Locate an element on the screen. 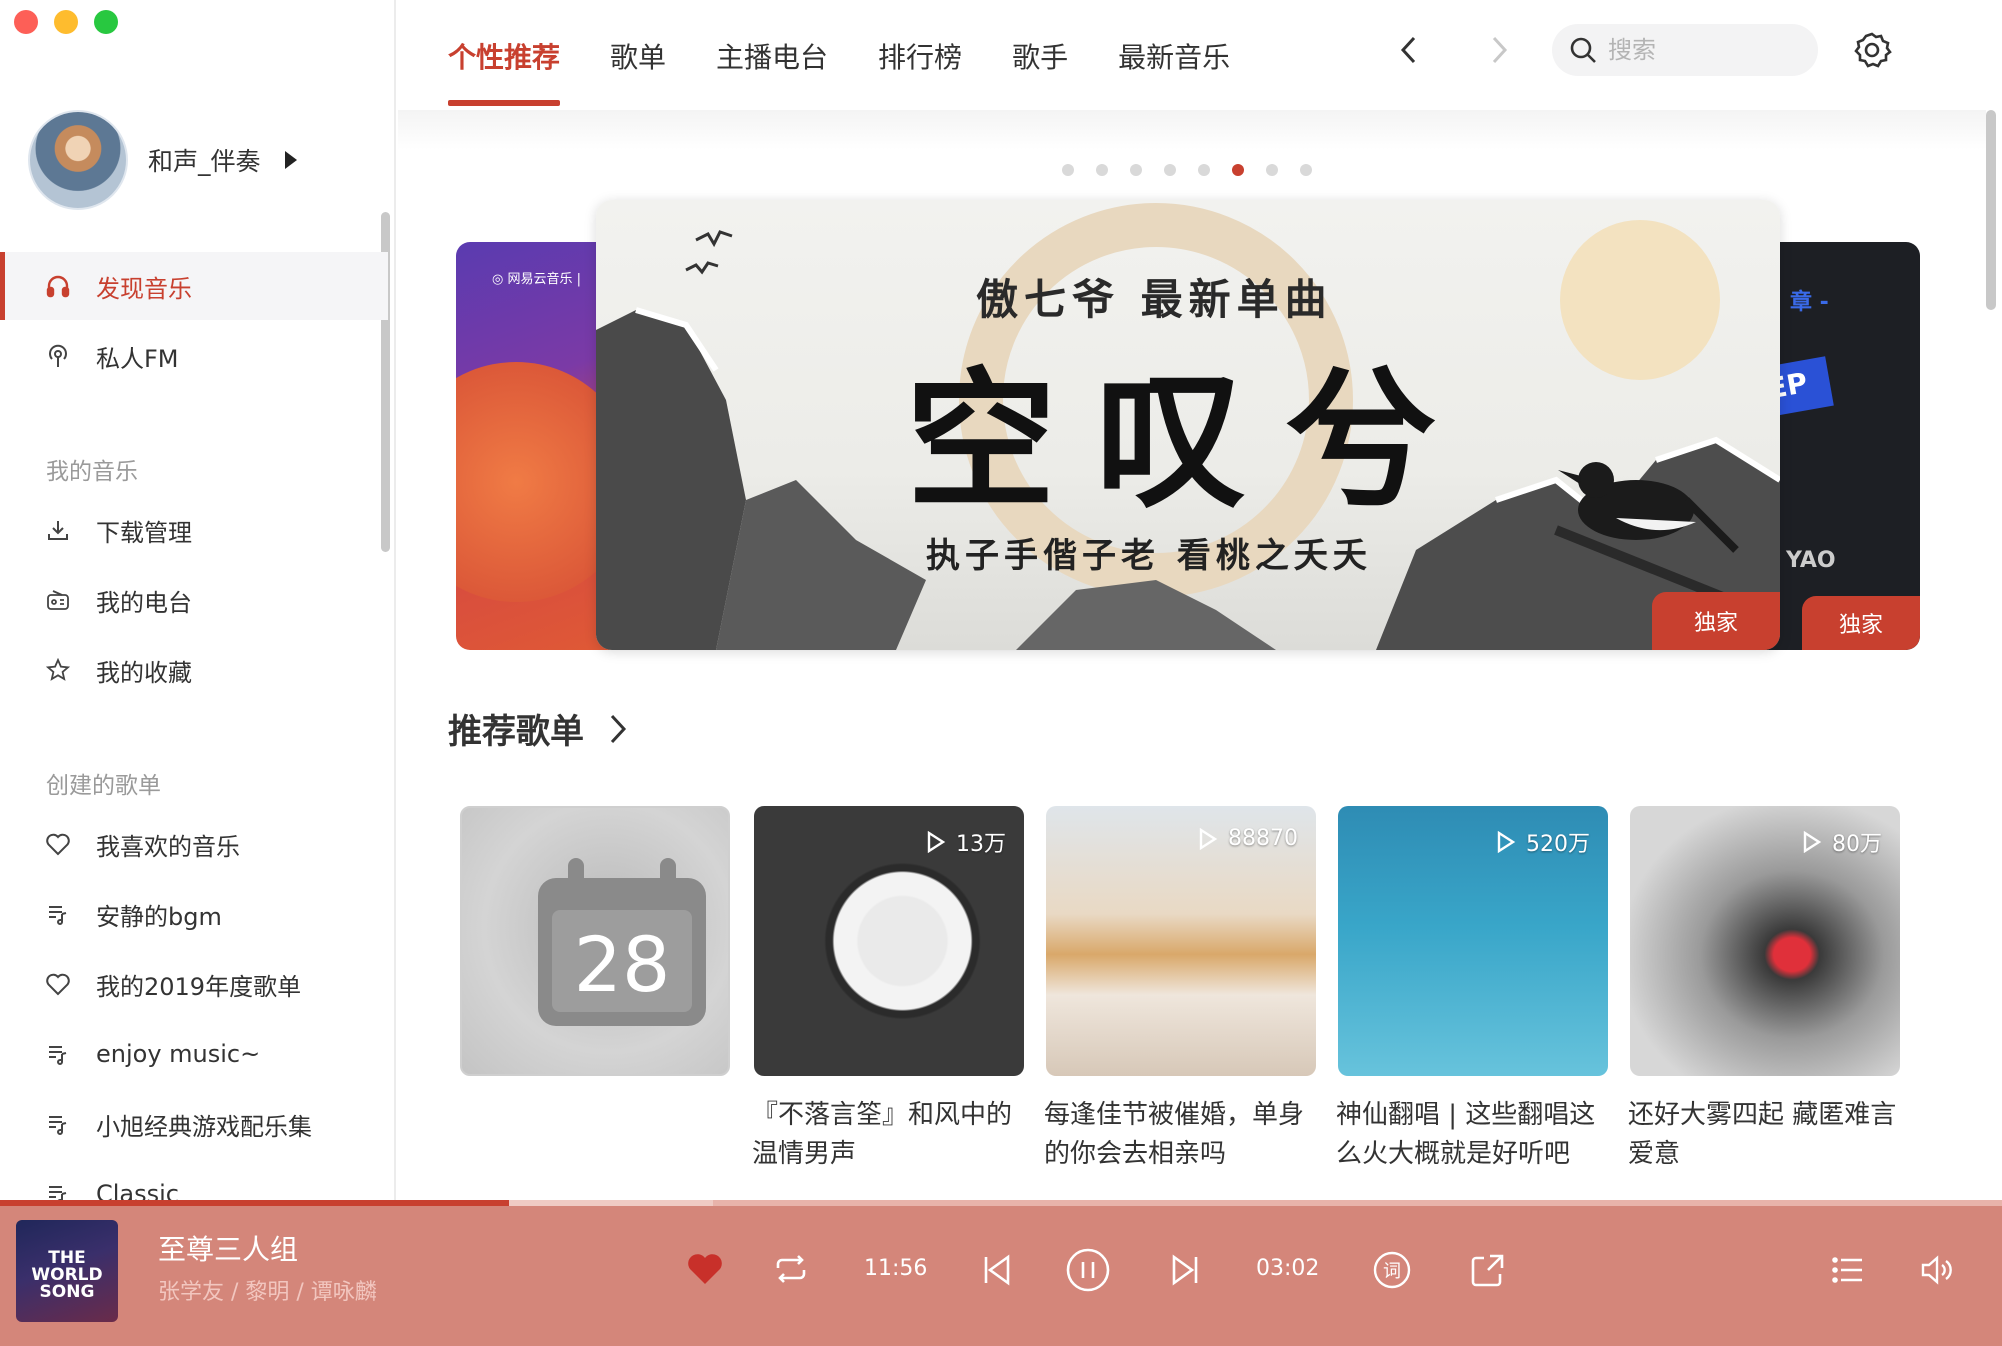 The image size is (2002, 1346). sidebar-item-label: 发现音乐 is located at coordinates (144, 288).